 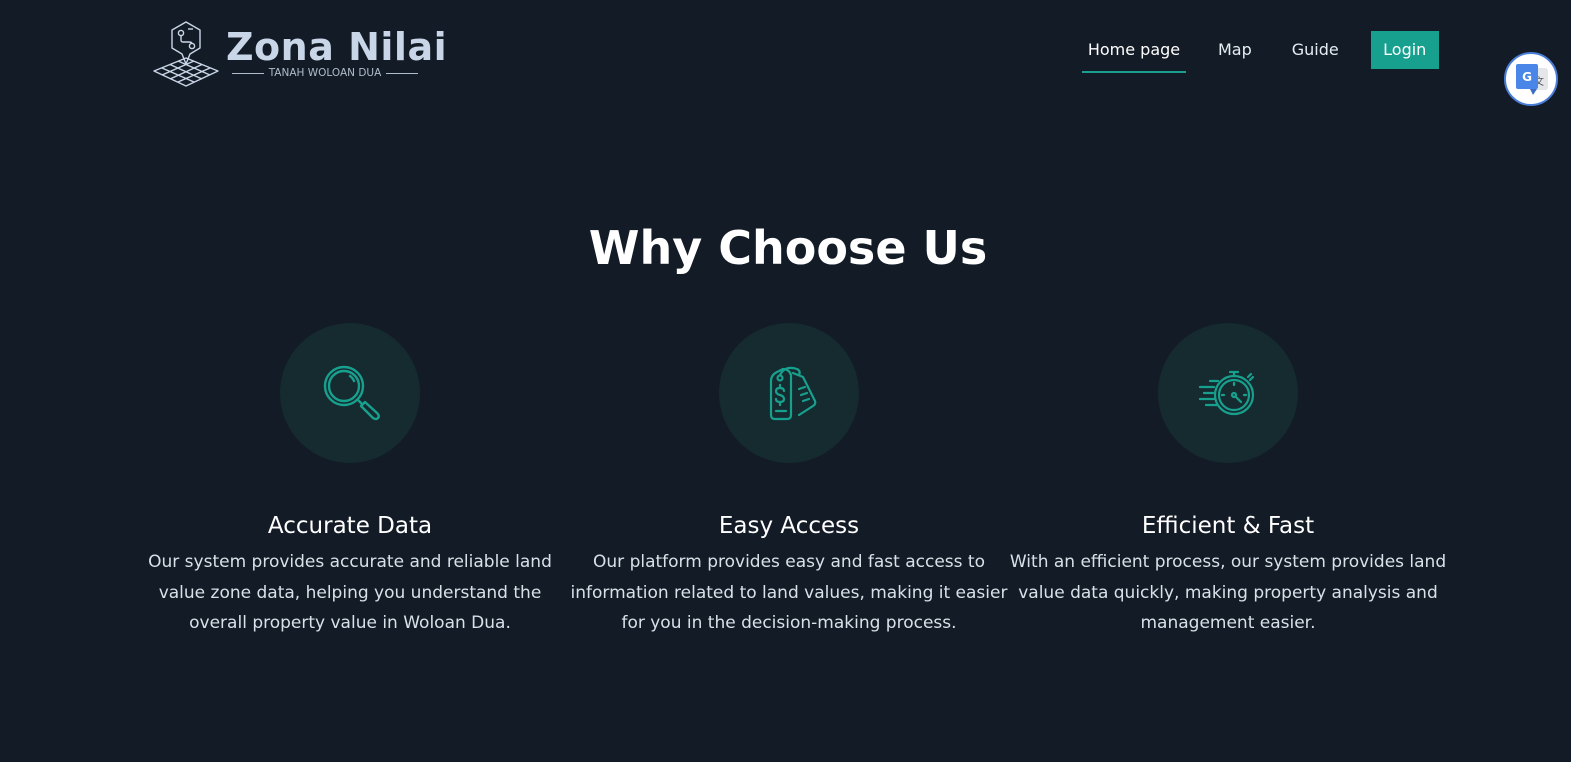 I want to click on logo: Zona Nilai TANAH WOLOAN DUA, so click(x=299, y=55).